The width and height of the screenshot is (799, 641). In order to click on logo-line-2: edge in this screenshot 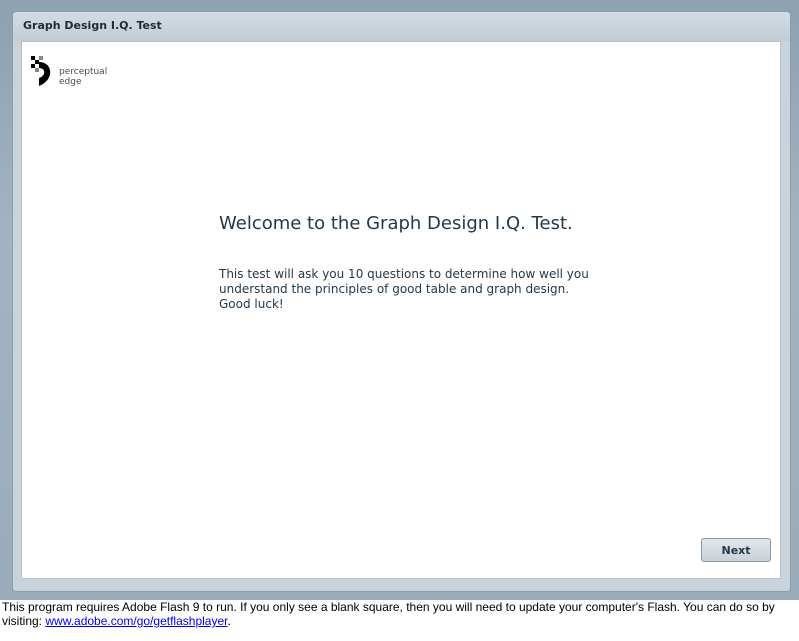, I will do `click(70, 82)`.